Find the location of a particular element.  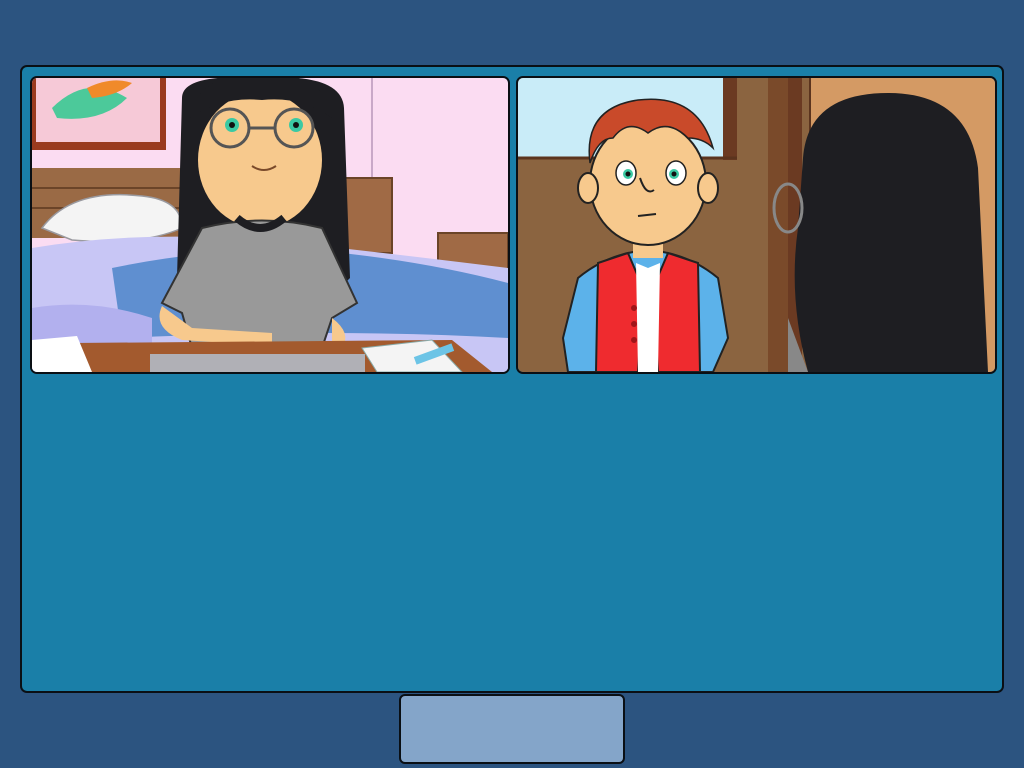

continue-button is located at coordinates (512, 729).